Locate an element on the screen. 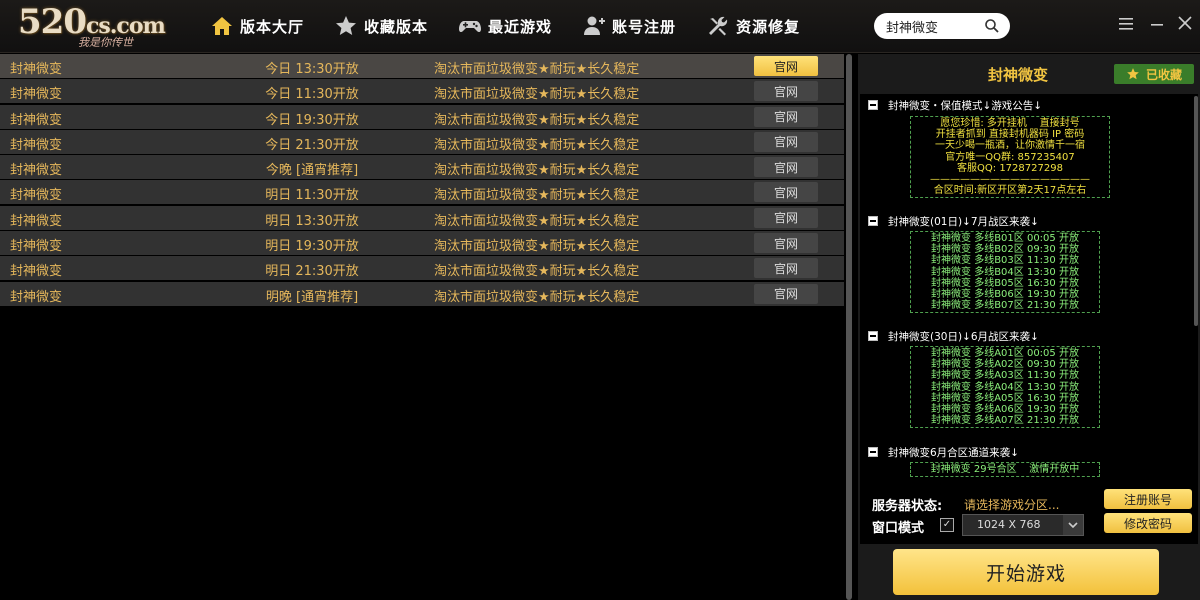 This screenshot has width=1200, height=600. dropdown-arrow is located at coordinates (1073, 525).